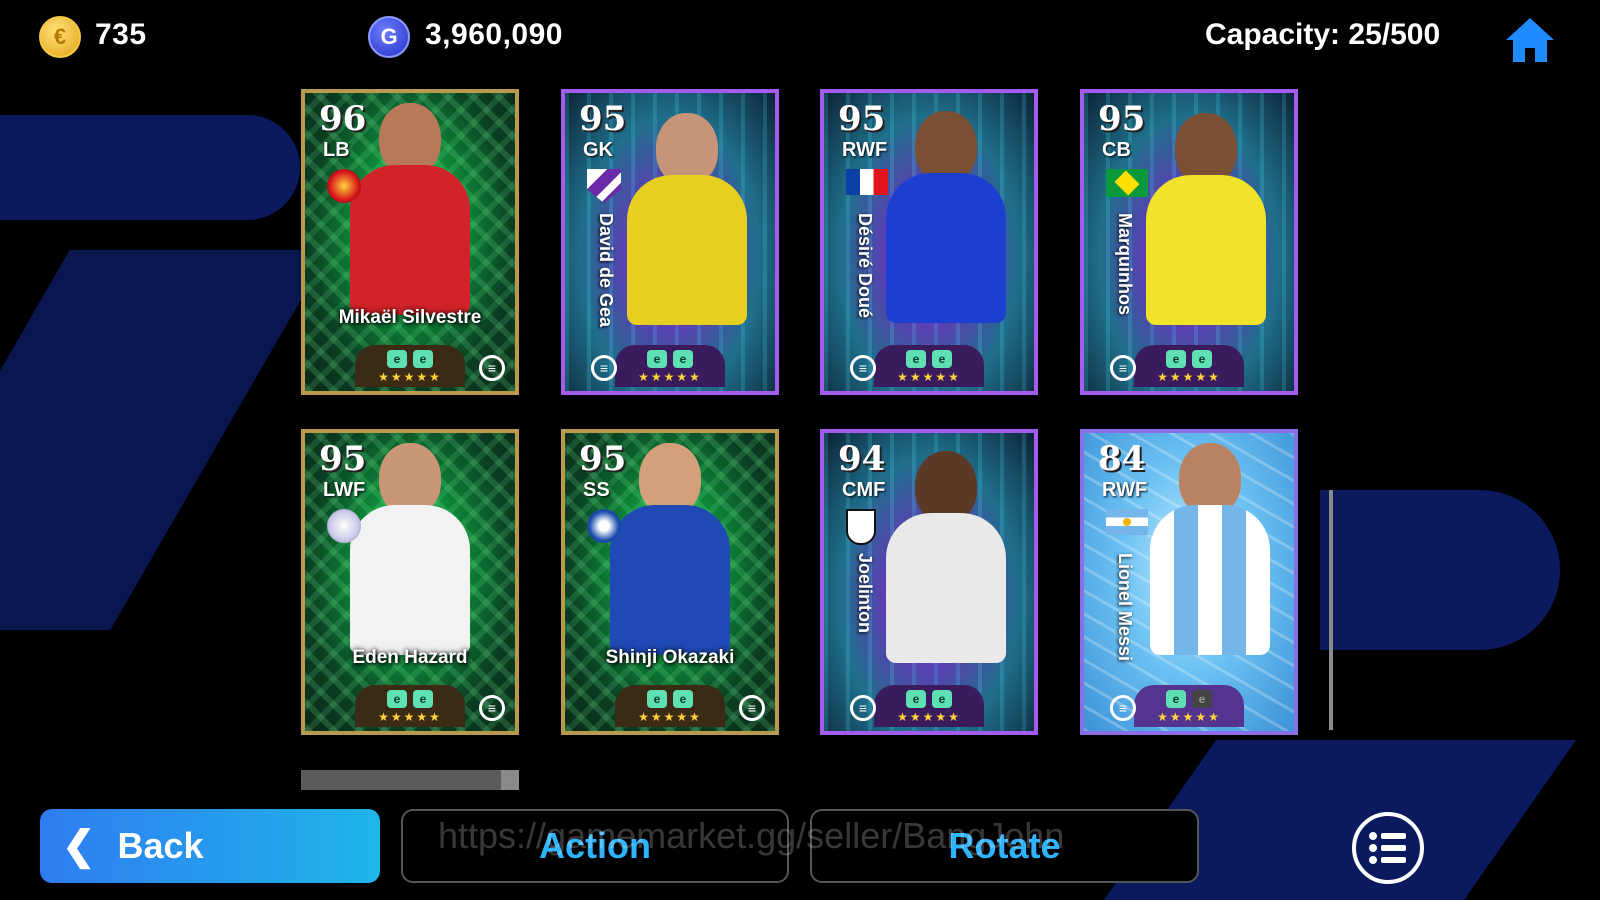 This screenshot has height=900, width=1600. Describe the element at coordinates (1323, 34) in the screenshot. I see `capacity-label: Capacity: 25/500` at that location.